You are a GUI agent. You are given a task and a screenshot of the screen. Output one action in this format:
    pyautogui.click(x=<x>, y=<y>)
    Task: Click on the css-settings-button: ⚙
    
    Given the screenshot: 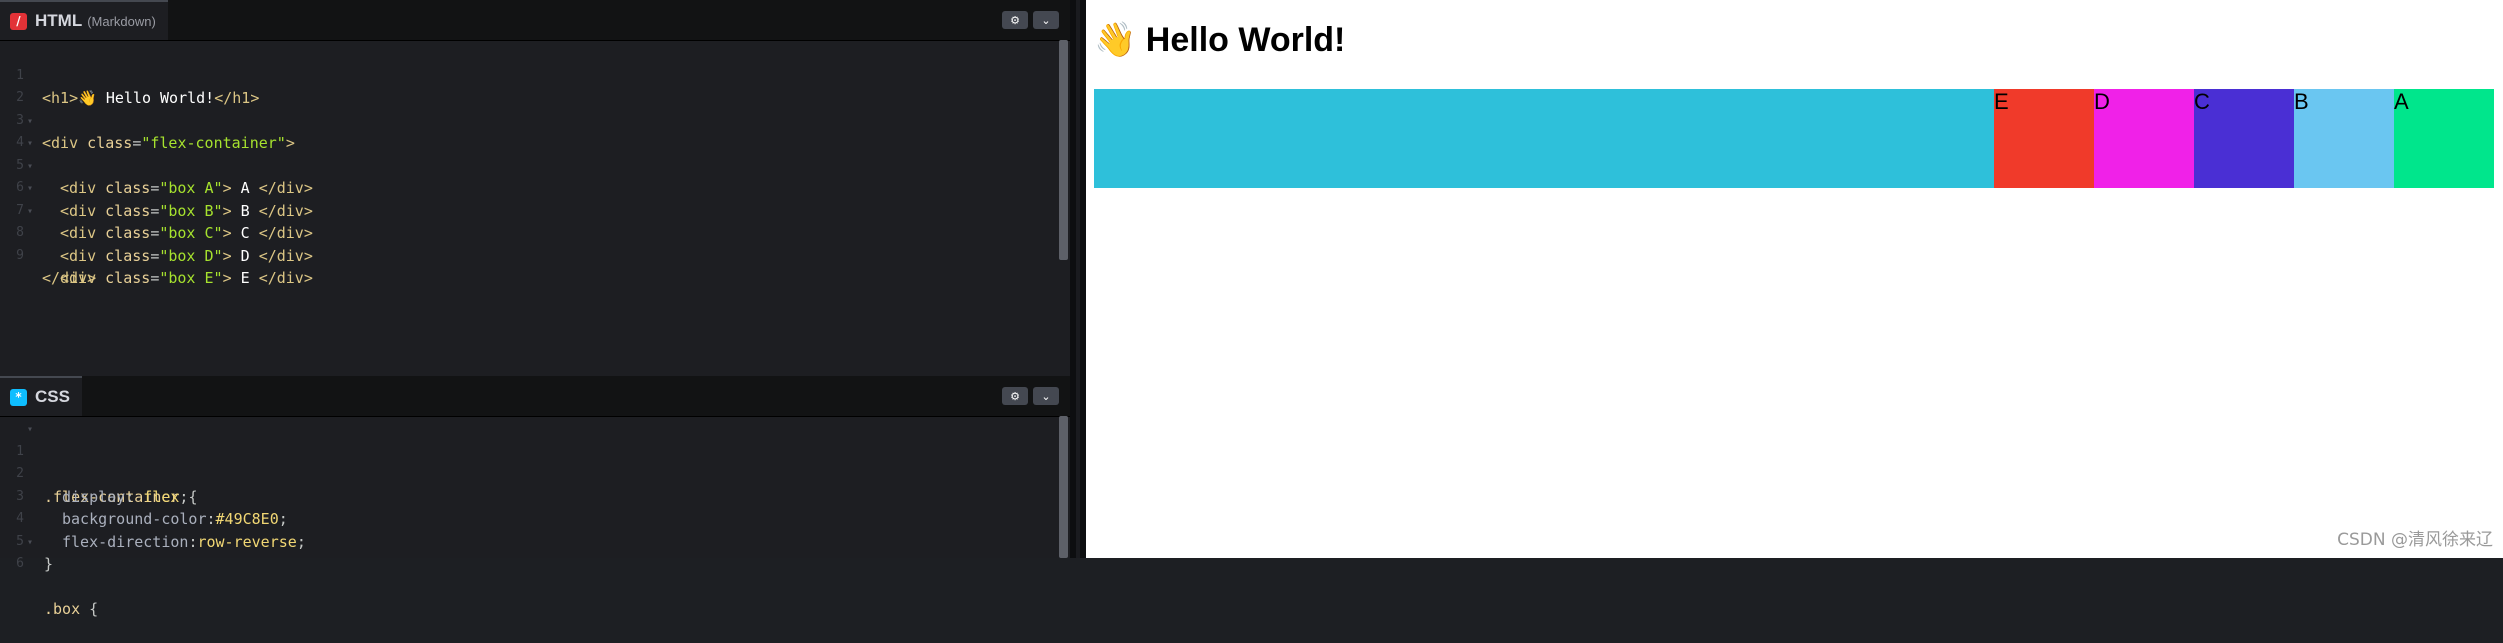 What is the action you would take?
    pyautogui.click(x=1015, y=396)
    